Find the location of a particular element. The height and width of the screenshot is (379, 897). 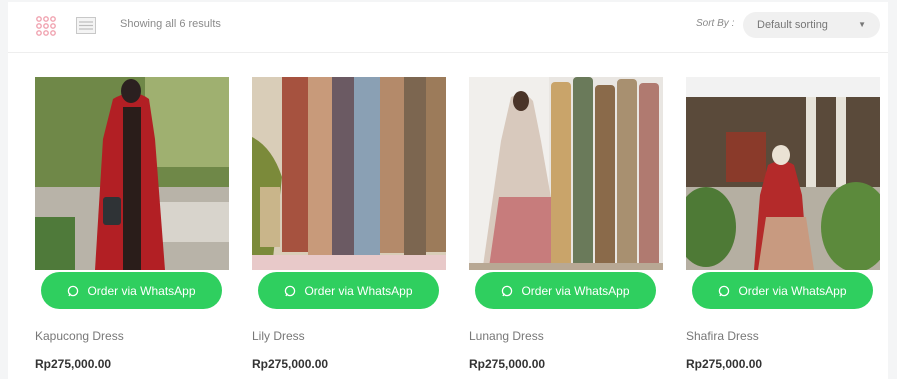

product-name: Kapucong Dress is located at coordinates (79, 336).